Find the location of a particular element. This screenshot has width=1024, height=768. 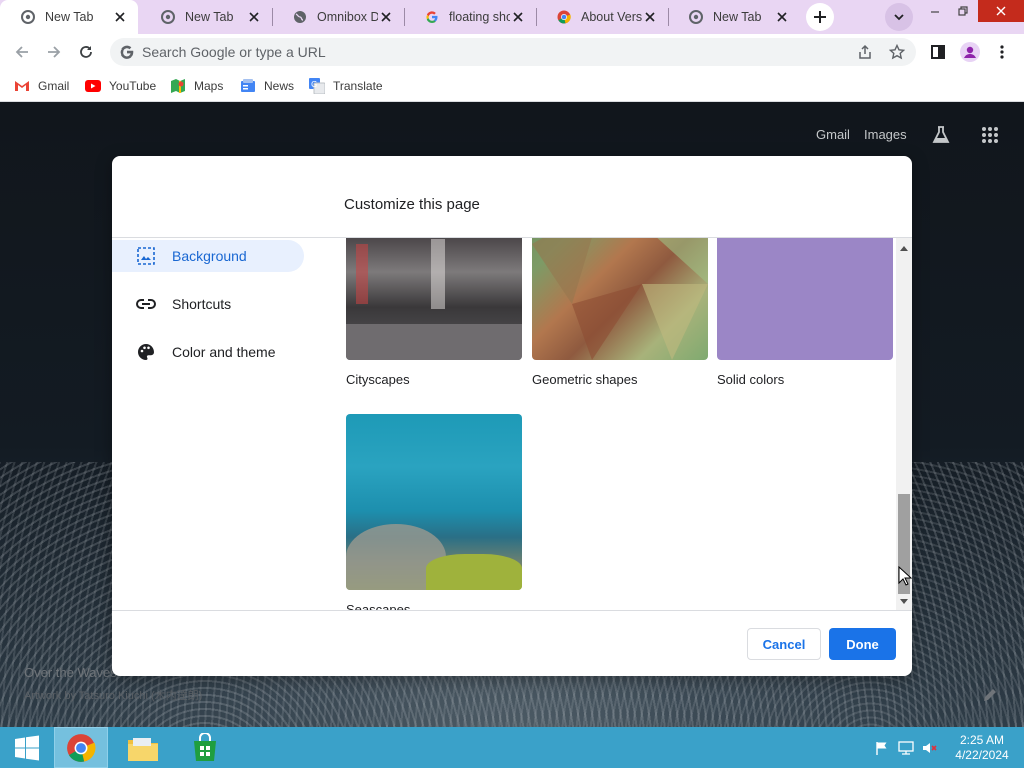

cityscapes-thumbnail is located at coordinates (434, 299).